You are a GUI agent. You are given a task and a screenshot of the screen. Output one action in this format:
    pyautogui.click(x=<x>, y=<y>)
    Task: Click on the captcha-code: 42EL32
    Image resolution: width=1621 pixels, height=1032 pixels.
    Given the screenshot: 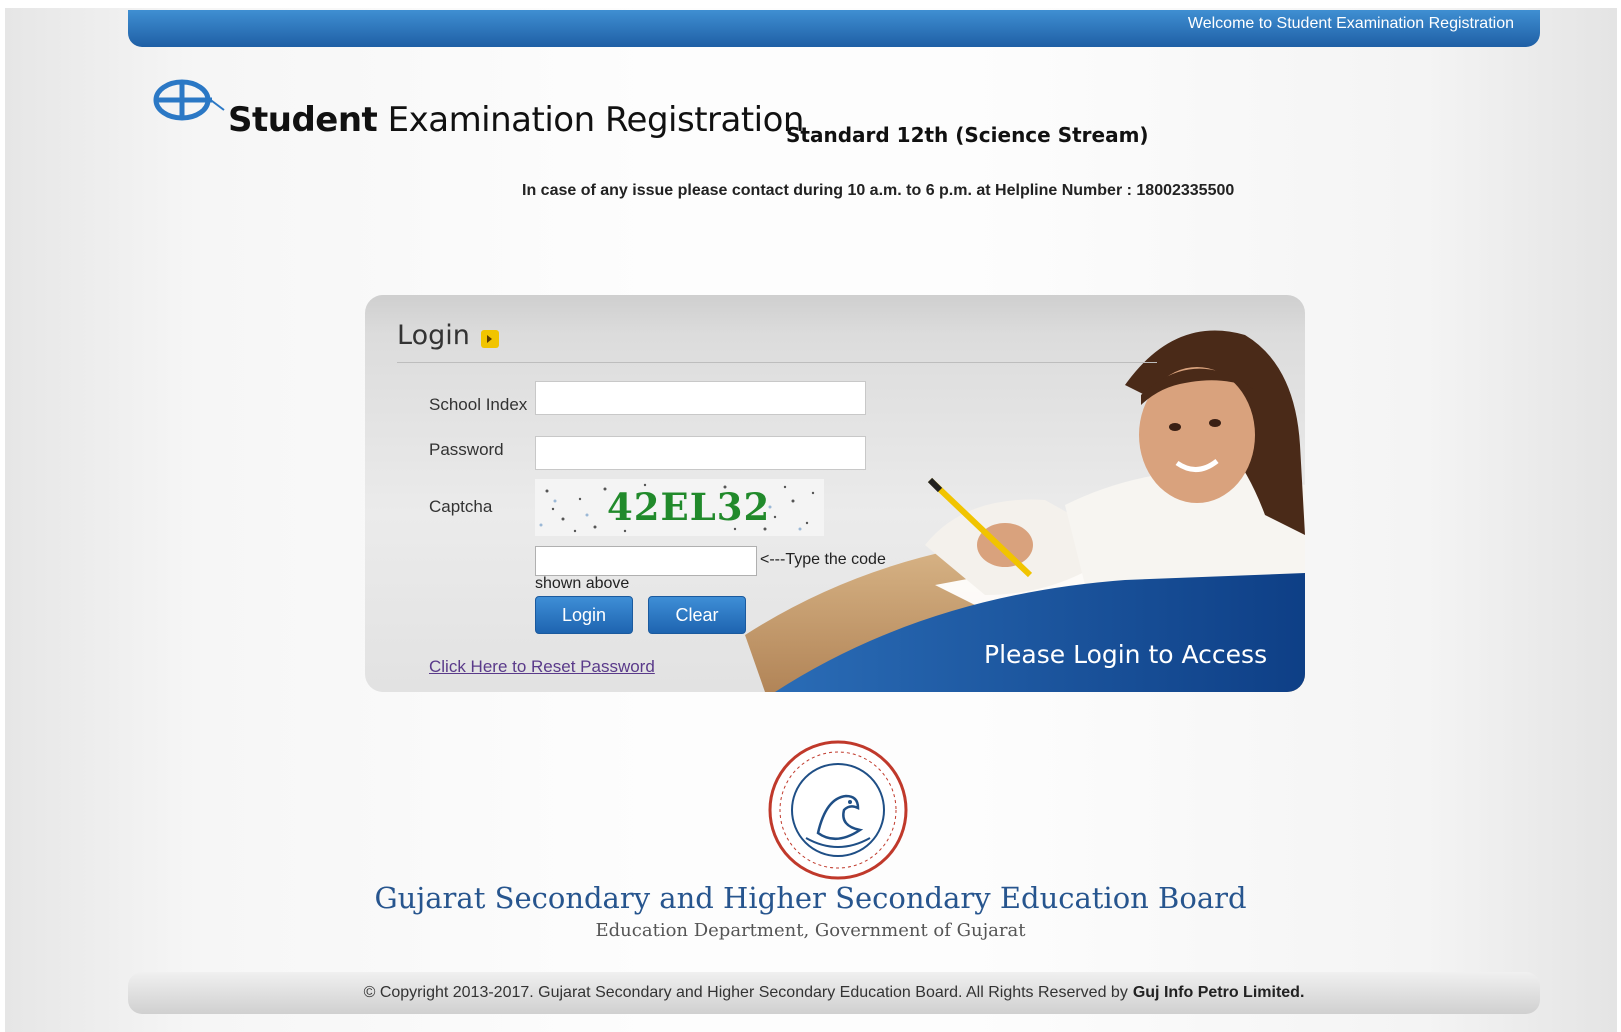 What is the action you would take?
    pyautogui.click(x=689, y=507)
    